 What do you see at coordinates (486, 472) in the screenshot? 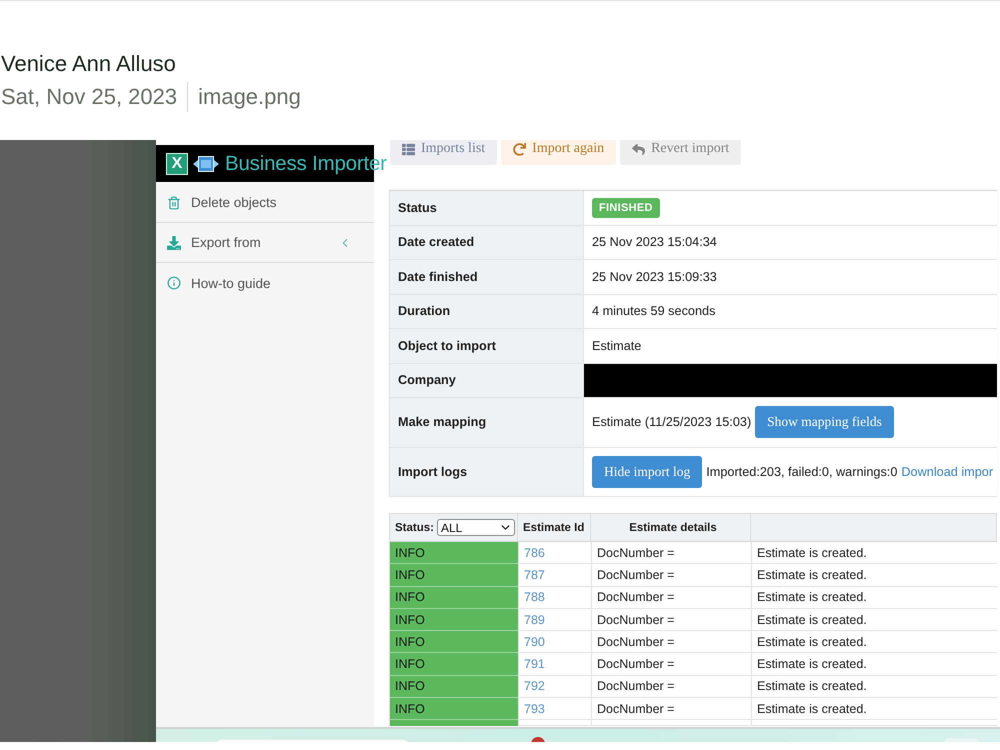
I see `field-label: Import logs` at bounding box center [486, 472].